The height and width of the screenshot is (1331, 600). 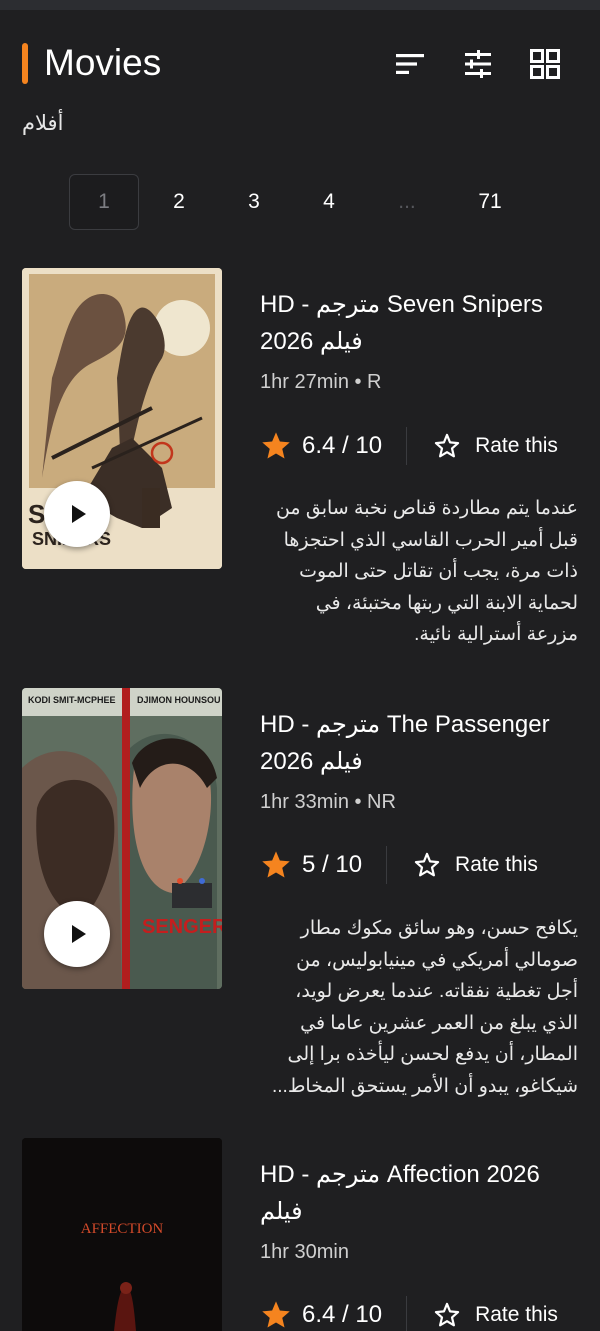 What do you see at coordinates (122, 1229) in the screenshot?
I see `poster-title: AFFECTION` at bounding box center [122, 1229].